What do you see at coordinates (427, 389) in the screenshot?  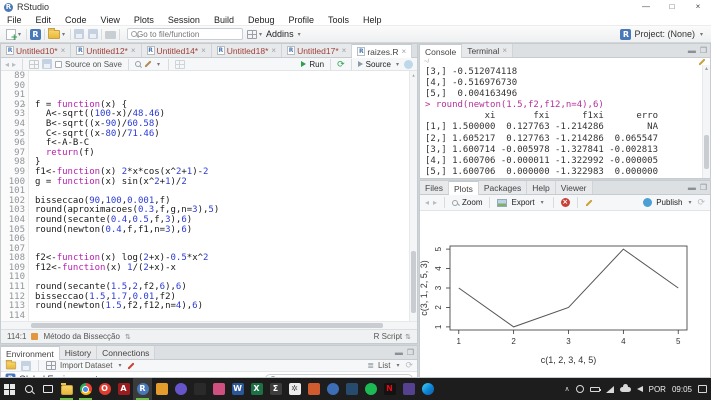 I see `edge-icon` at bounding box center [427, 389].